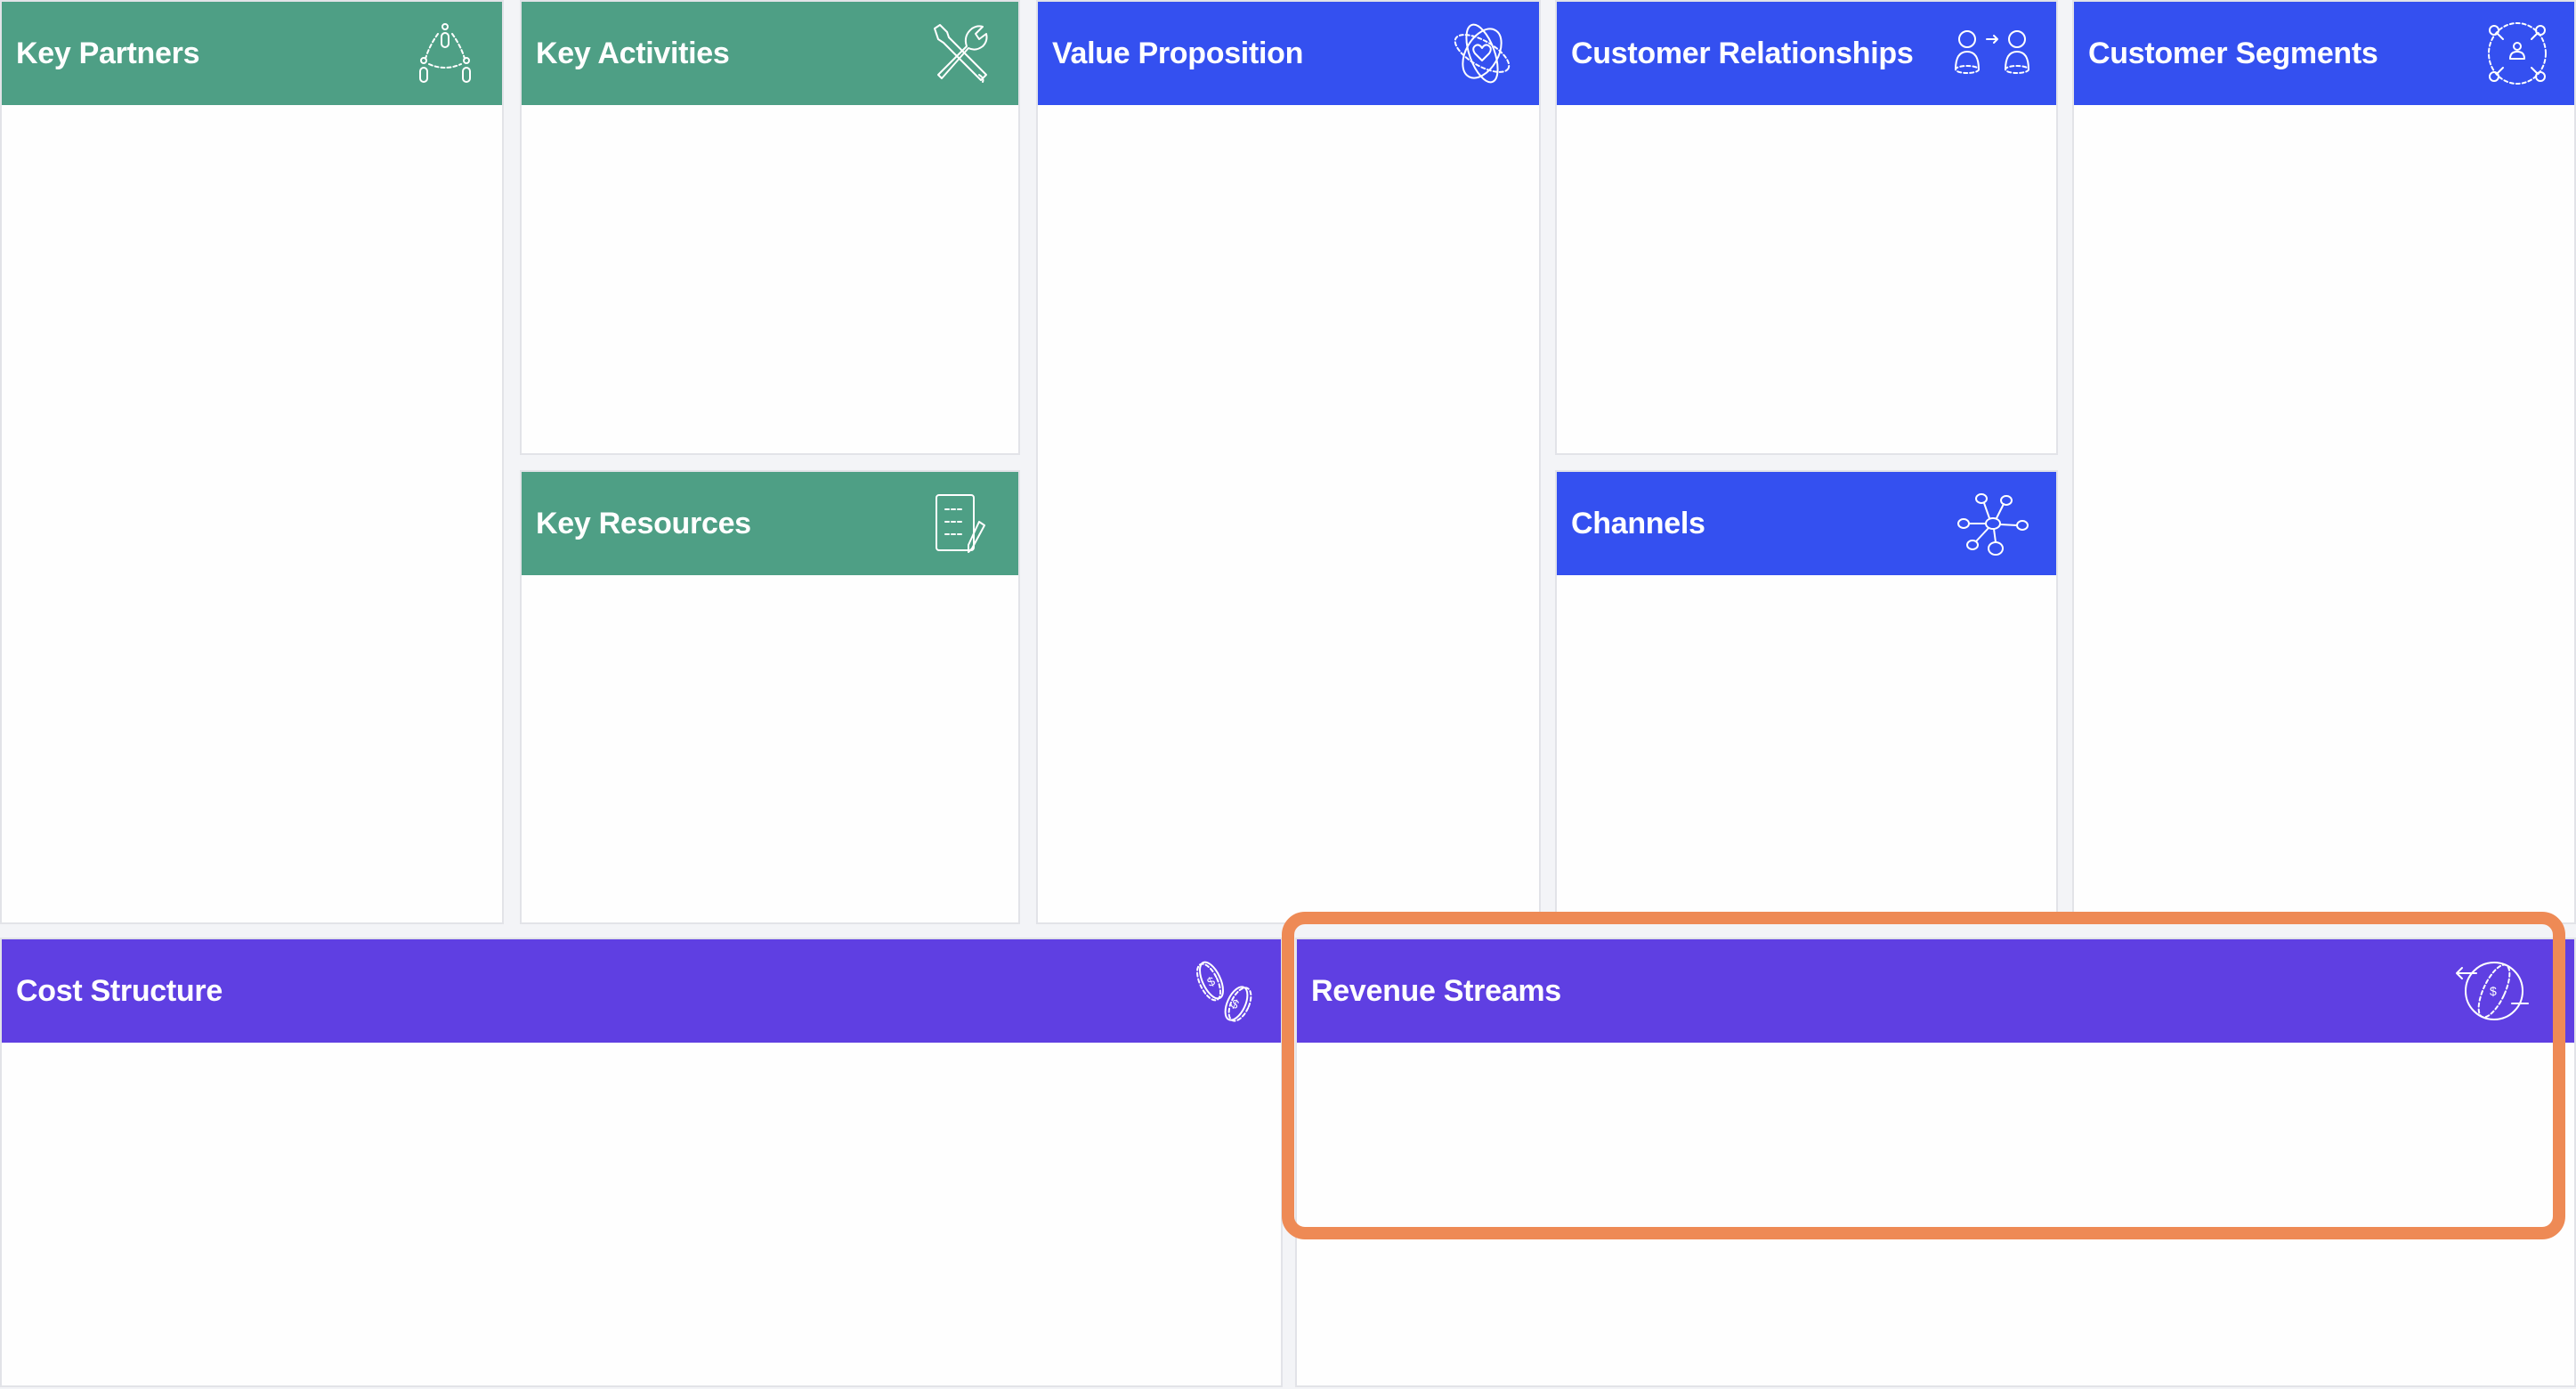 This screenshot has height=1389, width=2576. Describe the element at coordinates (2233, 53) in the screenshot. I see `customer-segments-title: Customer Segments` at that location.